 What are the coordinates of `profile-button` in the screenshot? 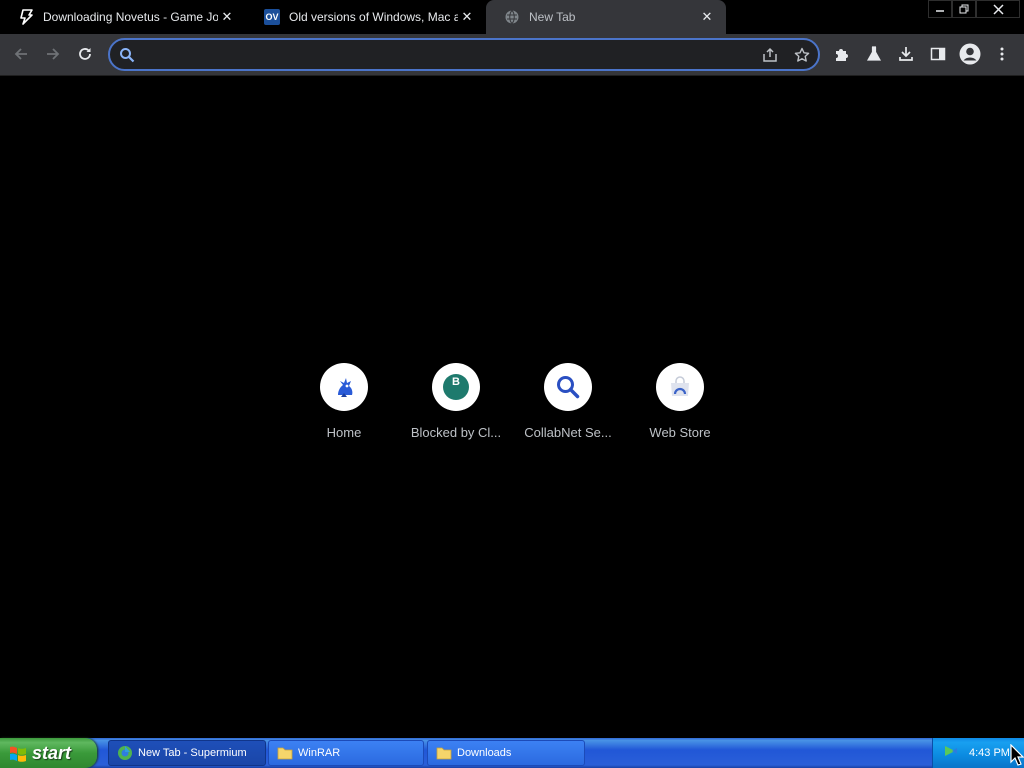 It's located at (970, 54).